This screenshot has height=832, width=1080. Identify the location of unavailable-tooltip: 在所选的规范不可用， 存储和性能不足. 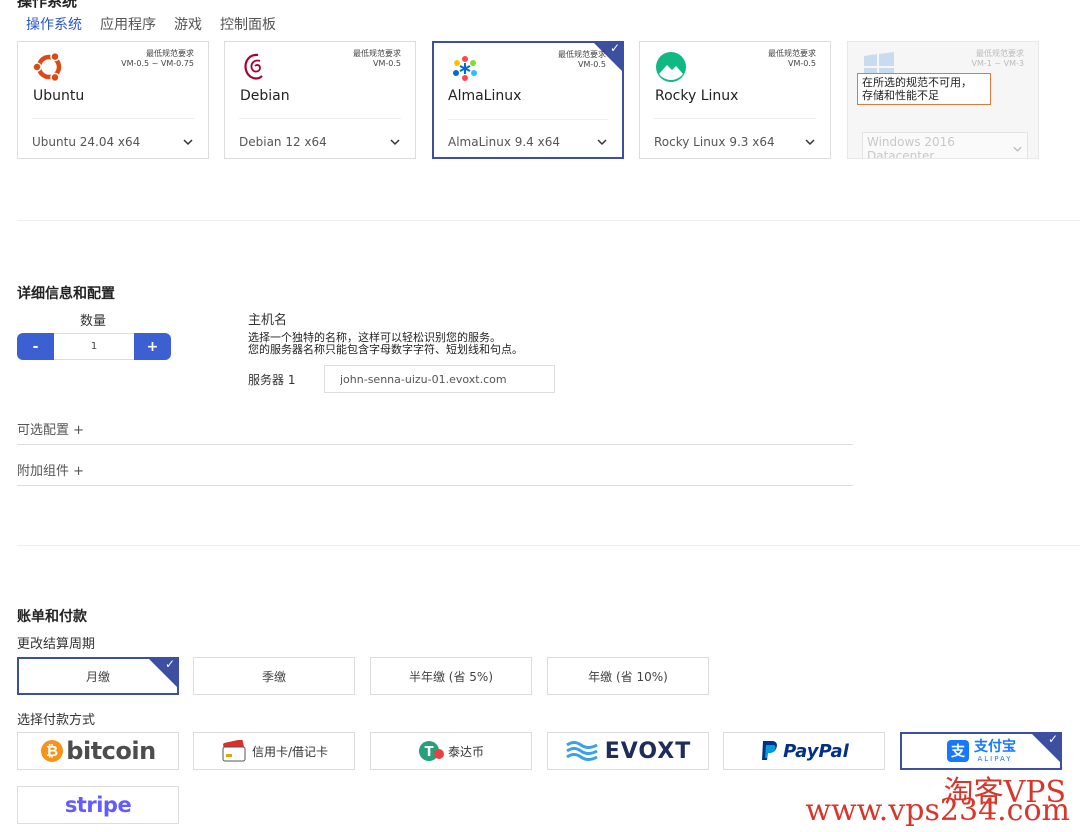
(924, 89).